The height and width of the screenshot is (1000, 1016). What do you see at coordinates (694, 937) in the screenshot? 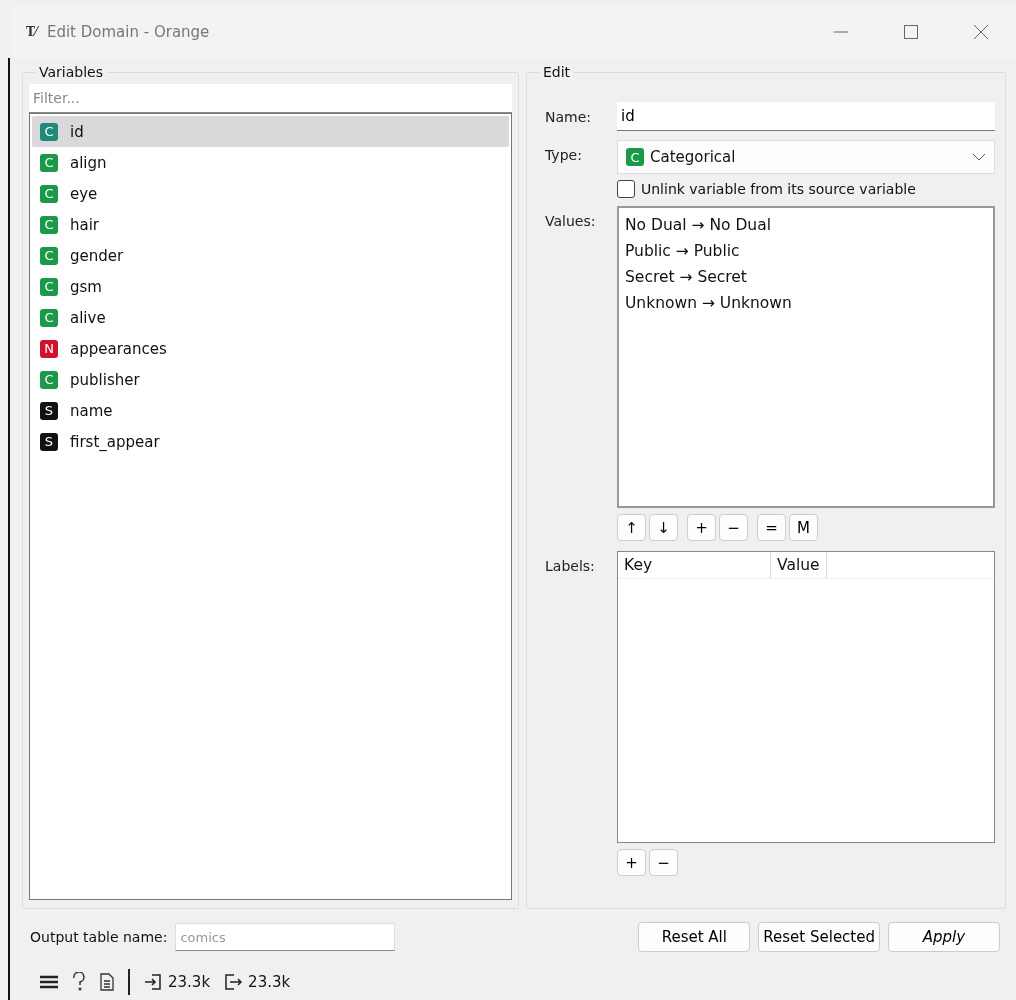
I see `action-button: Reset All` at bounding box center [694, 937].